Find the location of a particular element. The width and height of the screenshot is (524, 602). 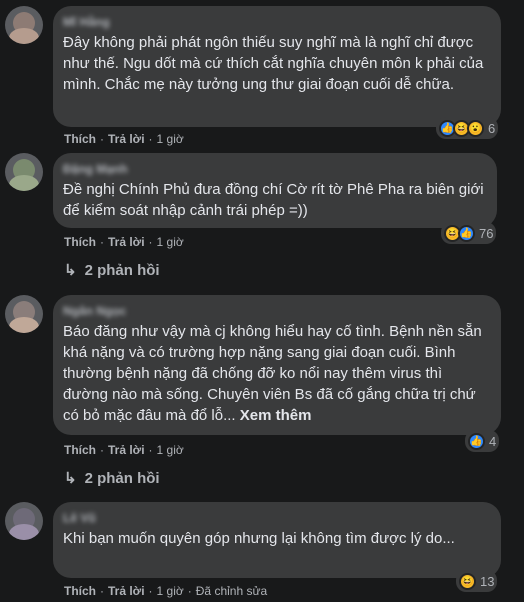

comment-author: Mĩ Hằng is located at coordinates (276, 22).